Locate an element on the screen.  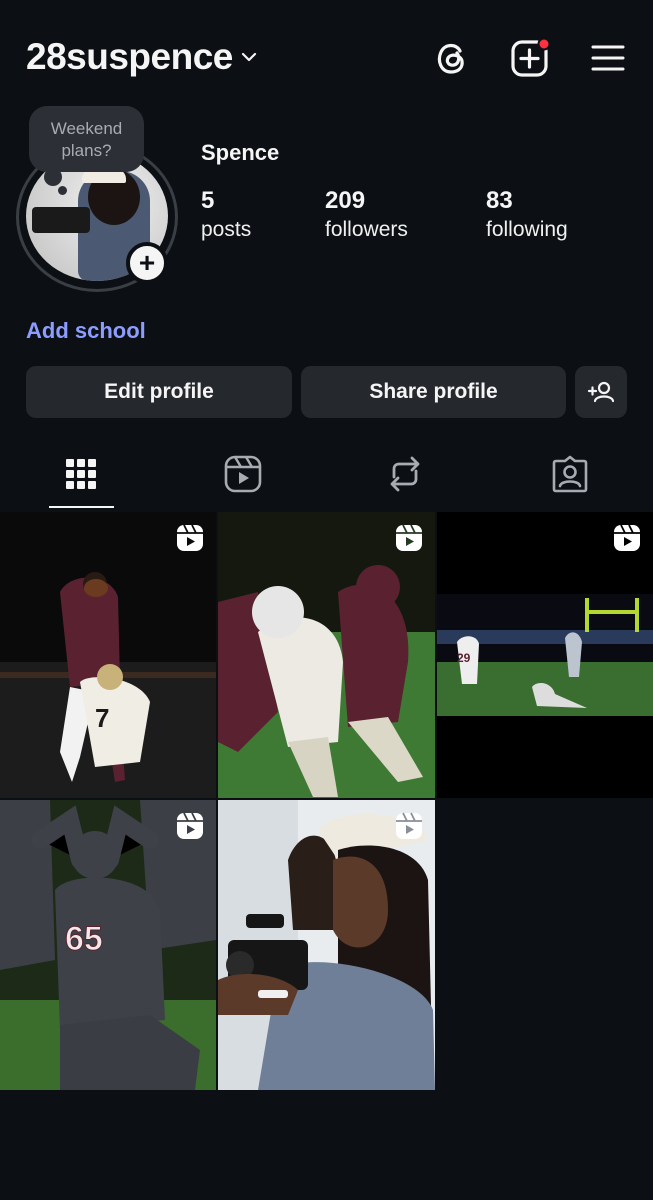
post-tile: 7 is located at coordinates (108, 655).